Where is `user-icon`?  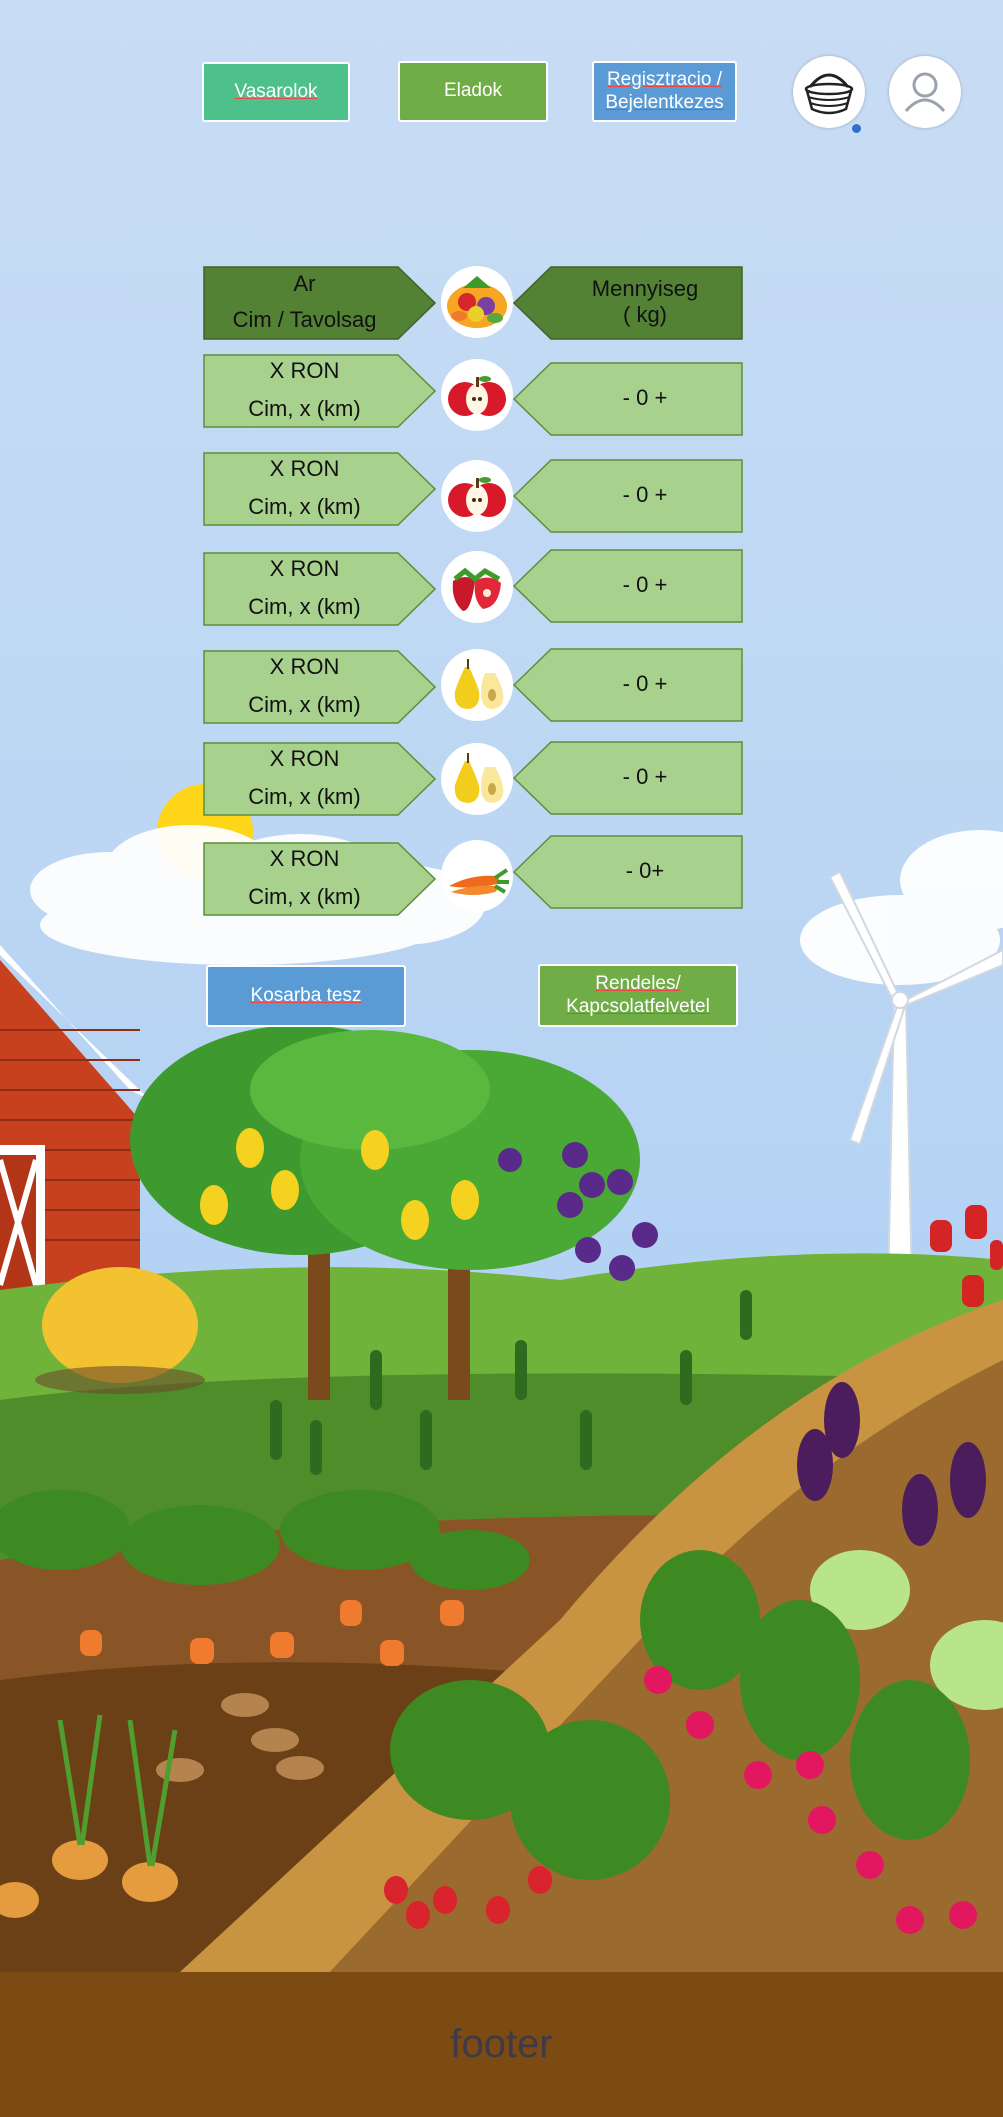 user-icon is located at coordinates (925, 92).